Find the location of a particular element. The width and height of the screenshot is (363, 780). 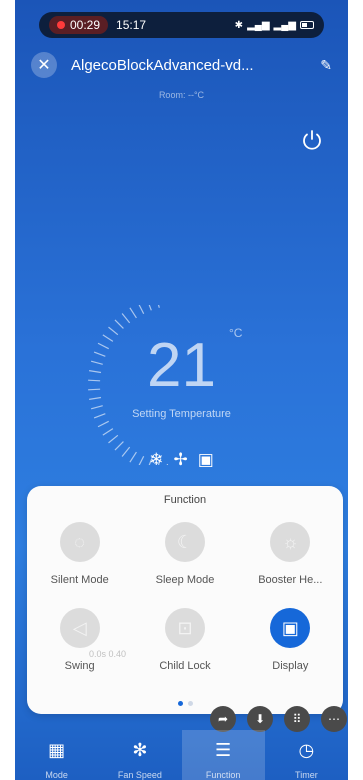

active-mode-icons: ❄ ✢ ▣ is located at coordinates (181, 460).